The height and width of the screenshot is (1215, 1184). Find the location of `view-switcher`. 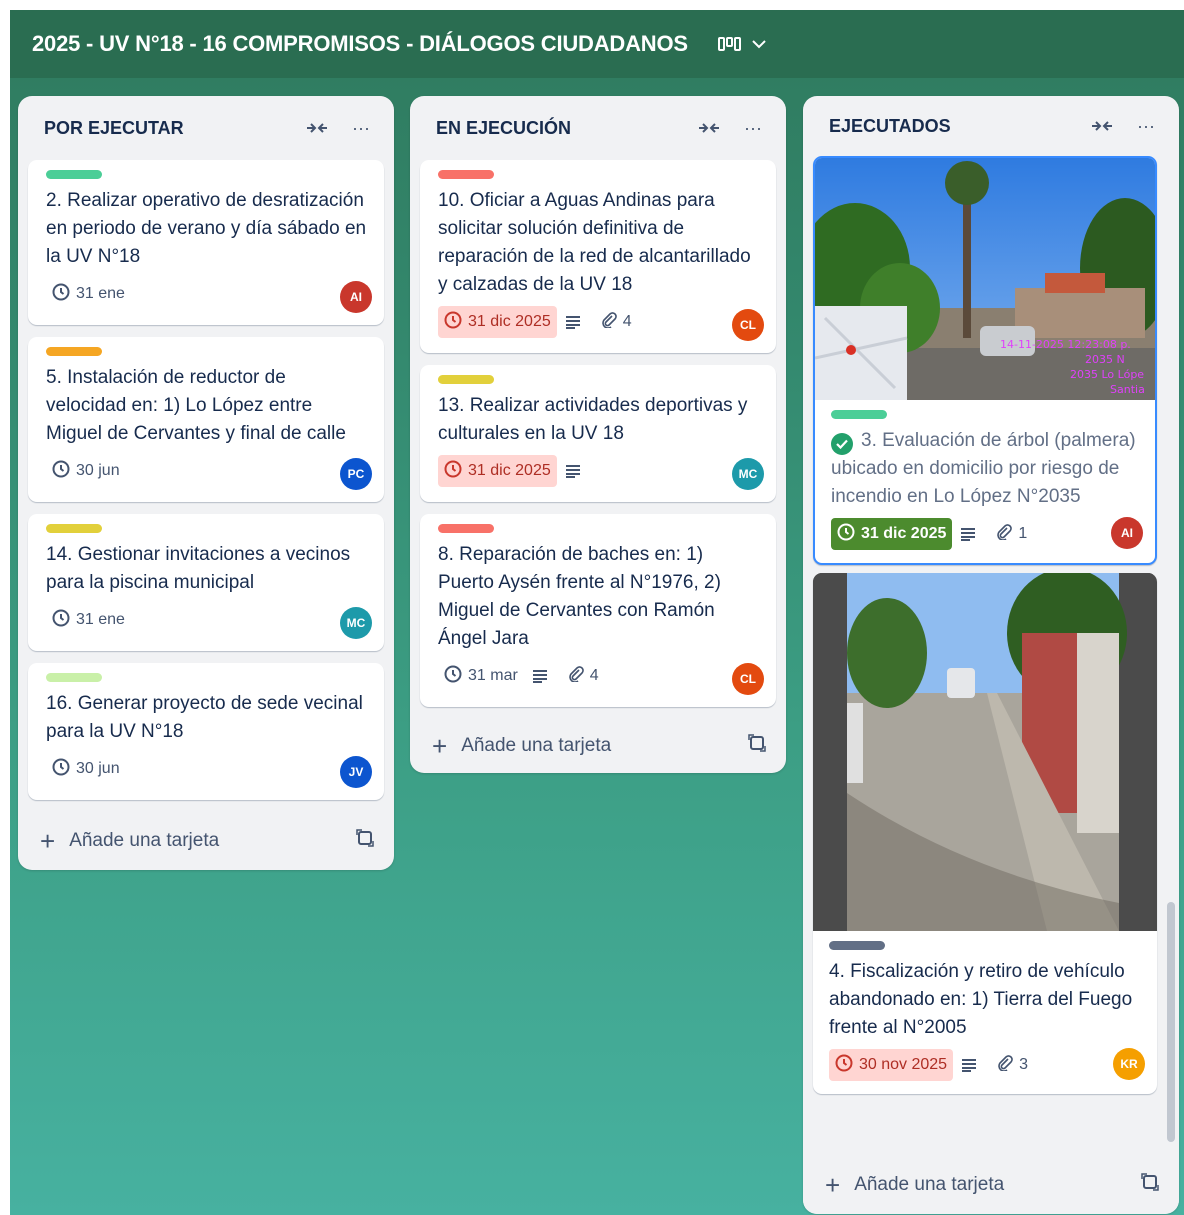

view-switcher is located at coordinates (741, 44).